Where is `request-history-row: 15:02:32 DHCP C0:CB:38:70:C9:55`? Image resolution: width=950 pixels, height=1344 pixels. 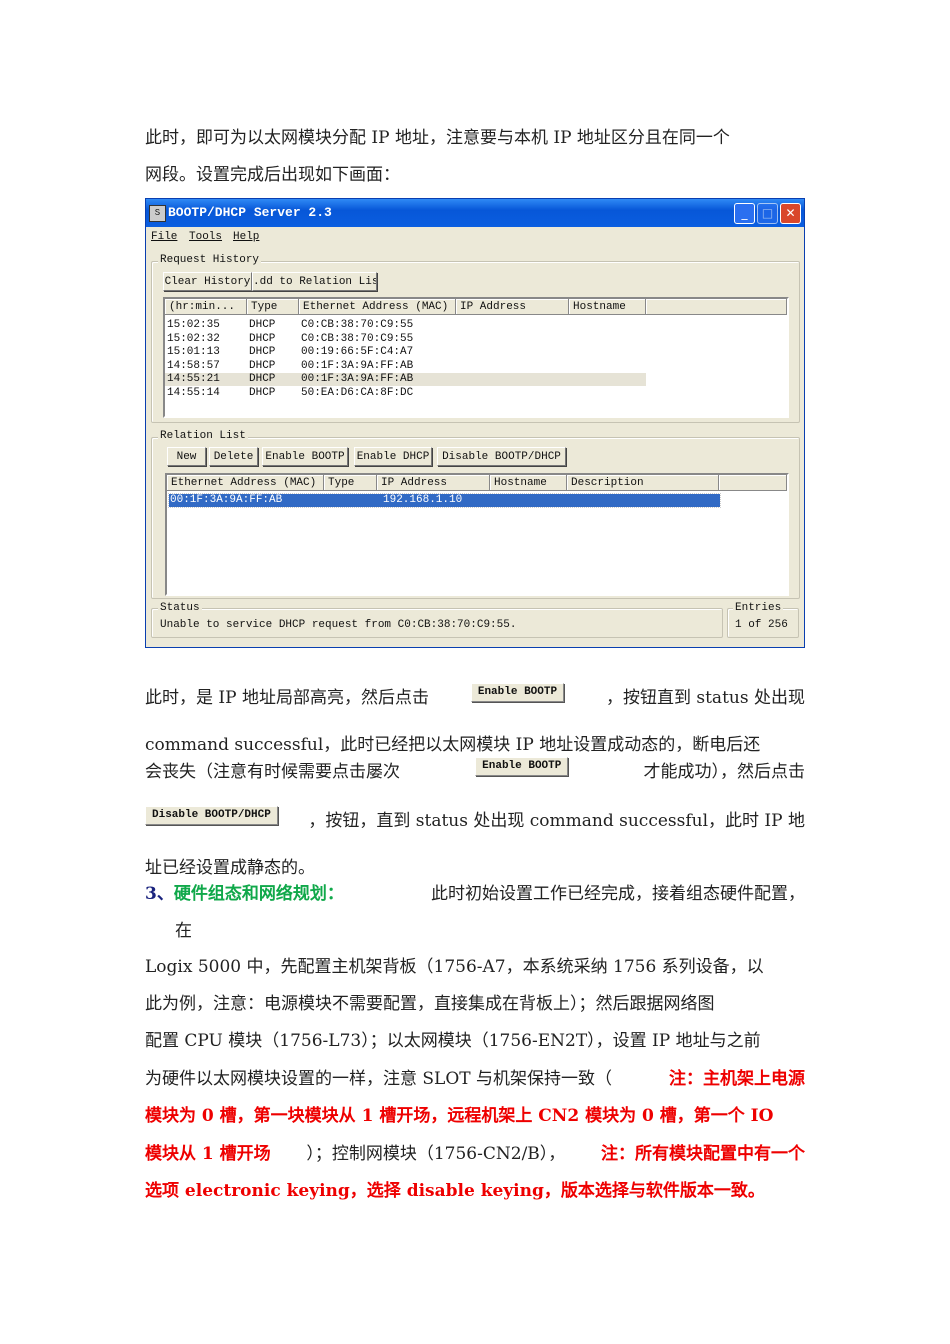
request-history-row: 15:02:32 DHCP C0:CB:38:70:C9:55 is located at coordinates (405, 339).